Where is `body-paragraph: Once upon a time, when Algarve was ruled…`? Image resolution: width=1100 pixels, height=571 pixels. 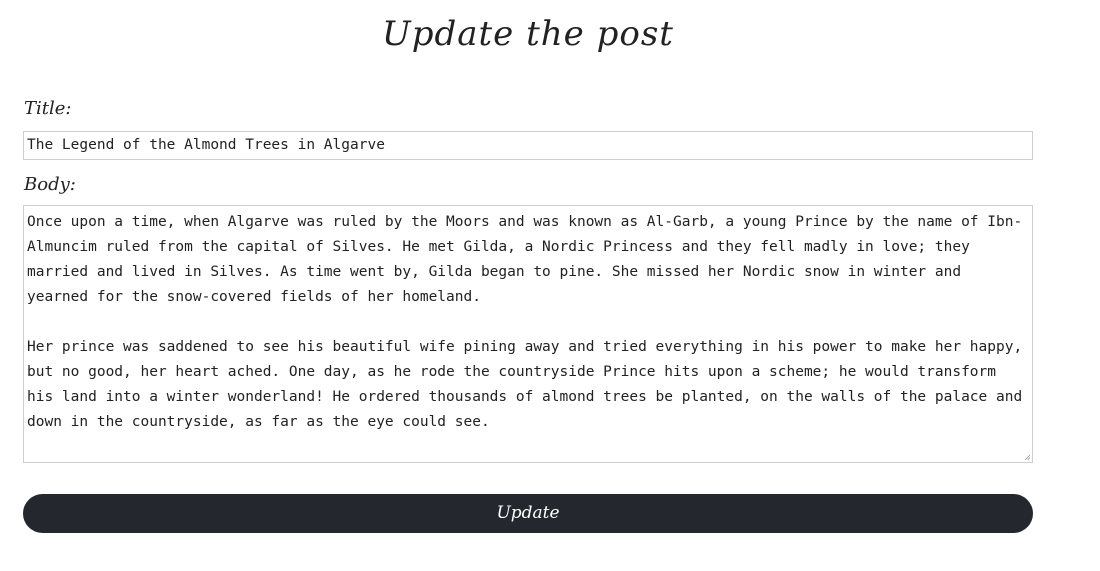
body-paragraph: Once upon a time, when Algarve was ruled… is located at coordinates (525, 259).